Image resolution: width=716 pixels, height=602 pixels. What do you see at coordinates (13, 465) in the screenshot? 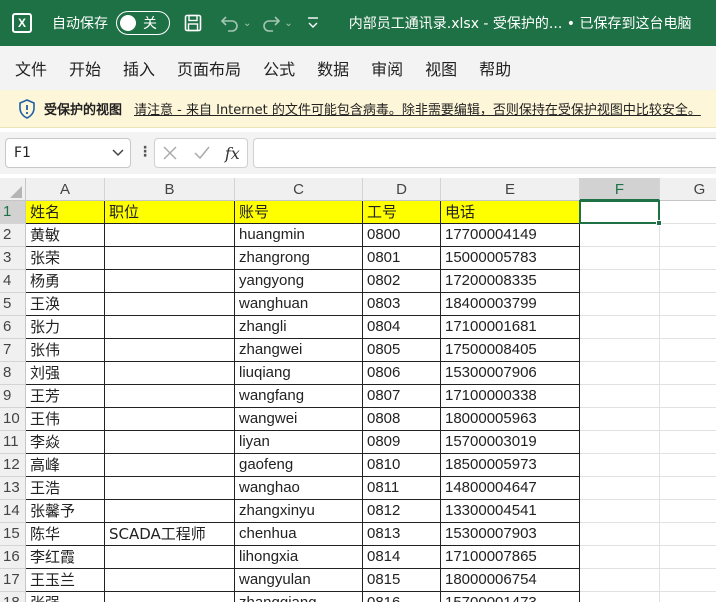
I see `row-header: 12` at bounding box center [13, 465].